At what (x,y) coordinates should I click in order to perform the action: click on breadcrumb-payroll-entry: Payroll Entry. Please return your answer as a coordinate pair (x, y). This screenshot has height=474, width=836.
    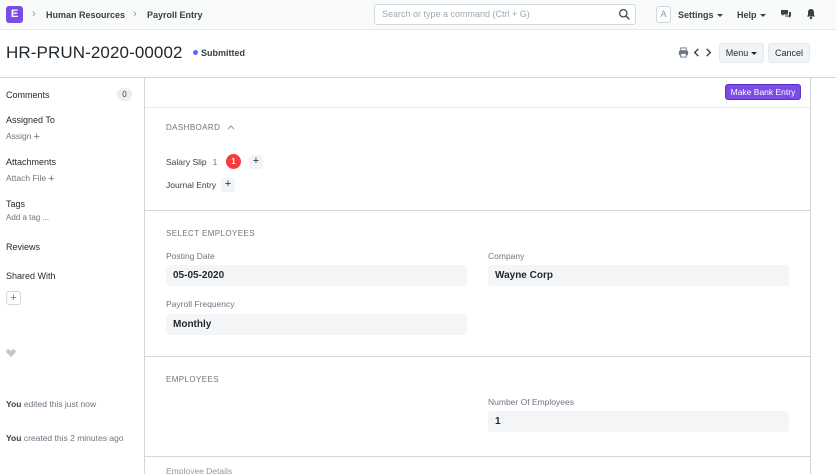
    Looking at the image, I should click on (175, 15).